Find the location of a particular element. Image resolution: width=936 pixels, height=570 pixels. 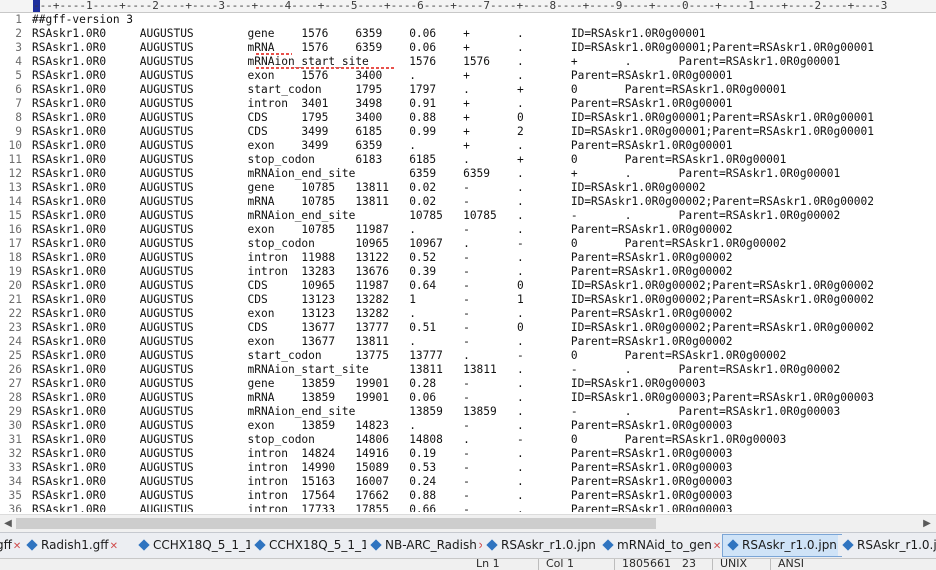

status-bar: Ln 1 Col 1 1805661 23 UNIX ANSI is located at coordinates (468, 564).